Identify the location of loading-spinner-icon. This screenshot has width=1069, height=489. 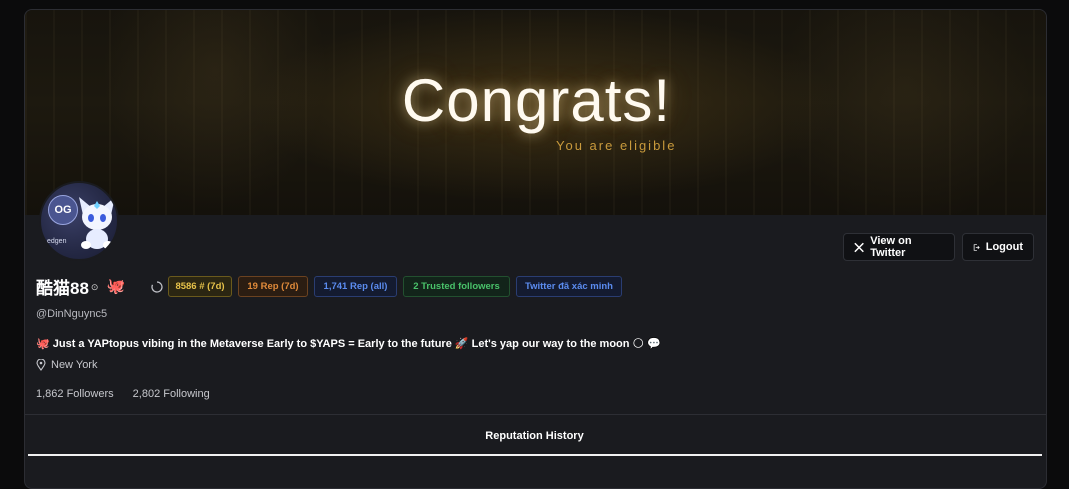
(157, 287).